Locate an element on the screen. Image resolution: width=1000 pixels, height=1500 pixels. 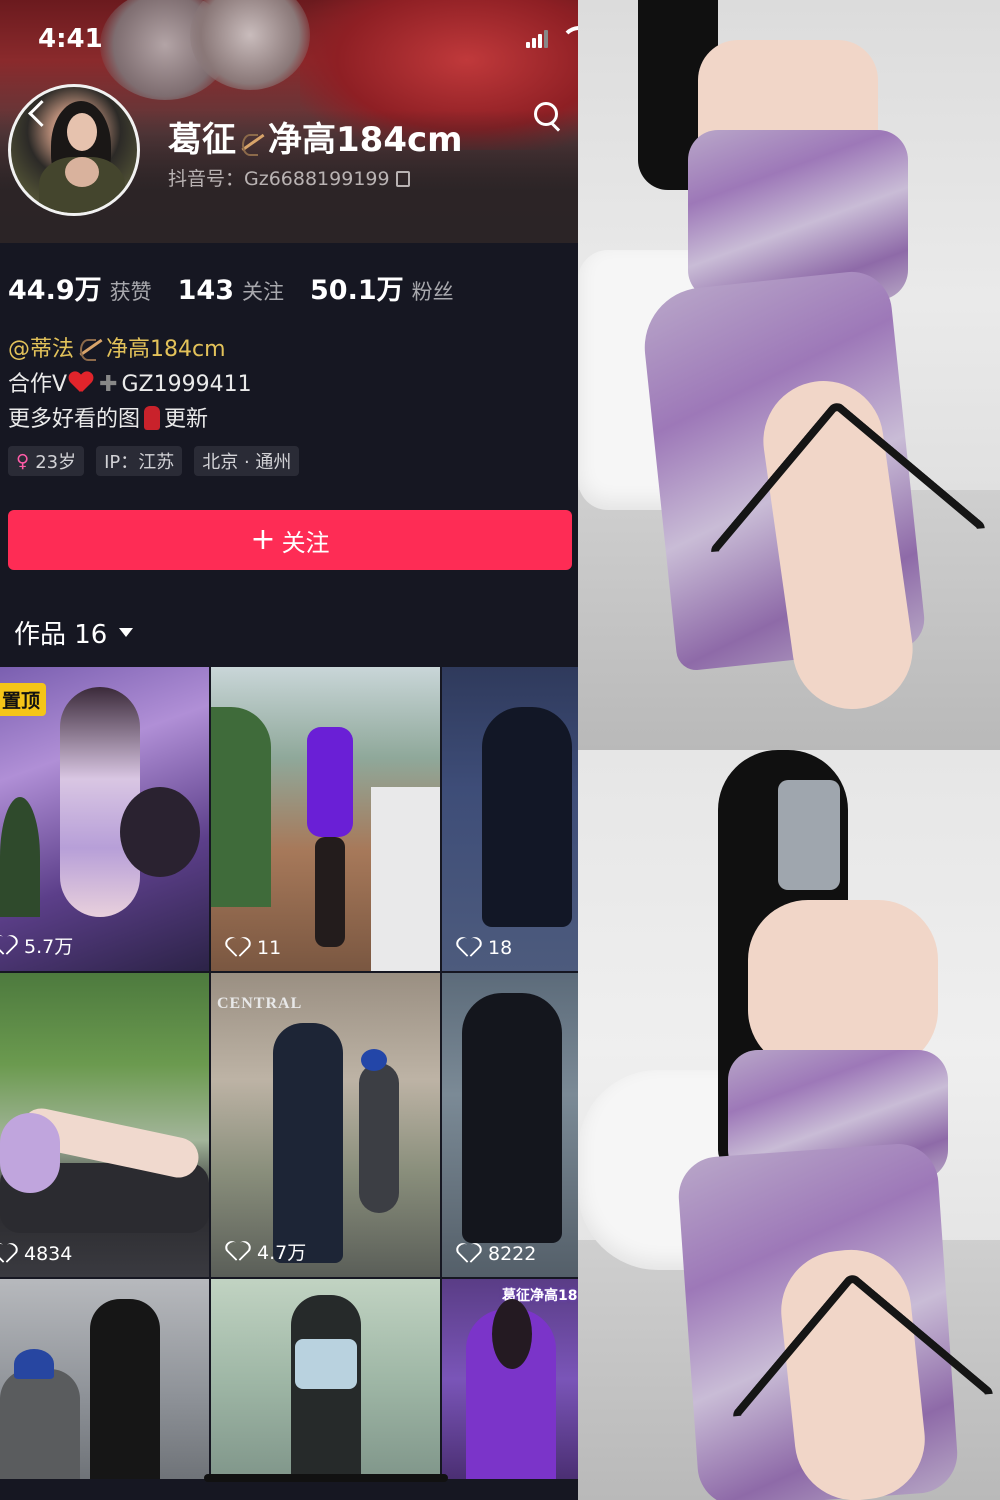
follow-button-label: 关注 is located at coordinates (305, 542).